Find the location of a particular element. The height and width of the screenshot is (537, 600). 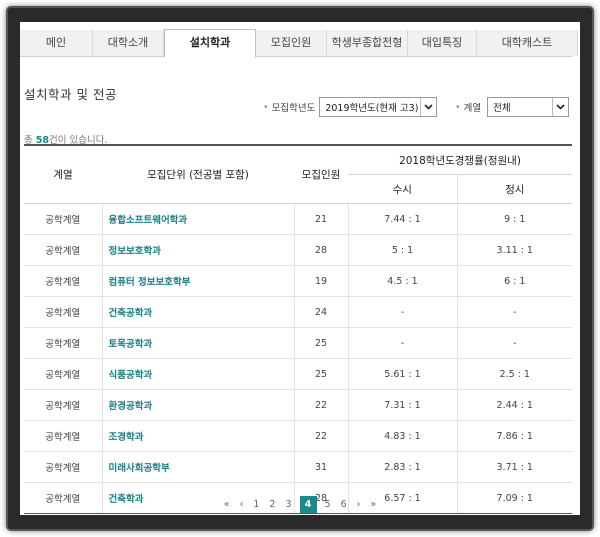

header-field: 계열 is located at coordinates (63, 174).